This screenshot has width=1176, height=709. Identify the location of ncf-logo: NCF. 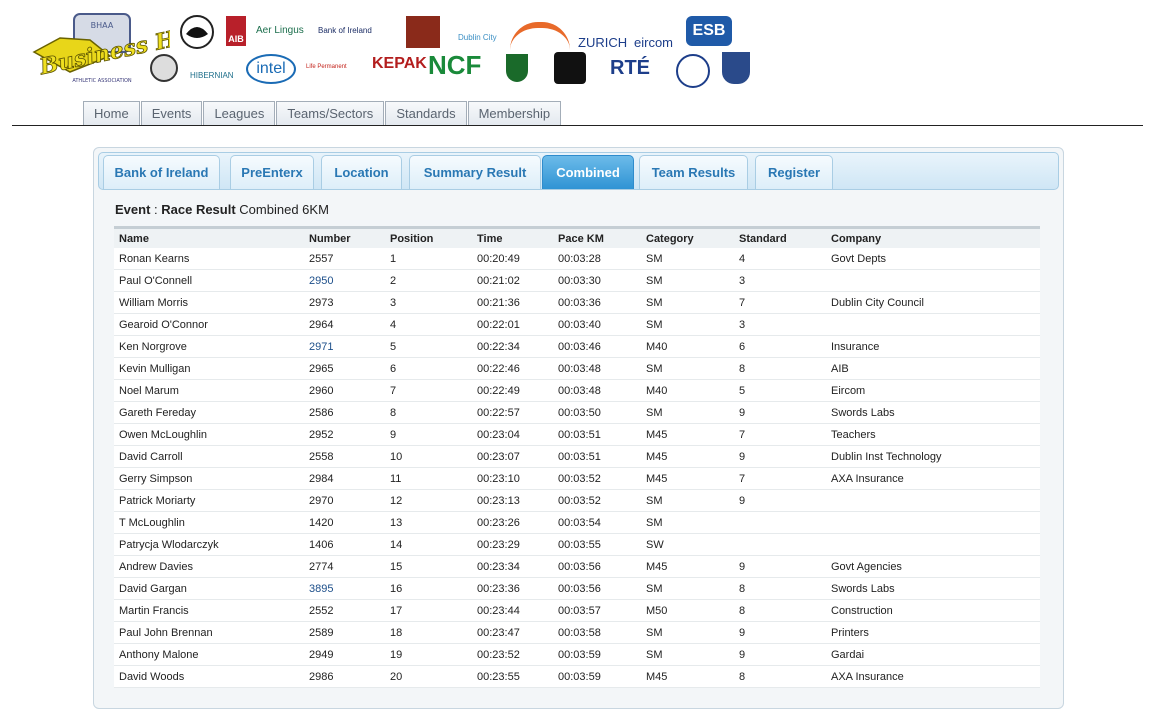
(454, 65).